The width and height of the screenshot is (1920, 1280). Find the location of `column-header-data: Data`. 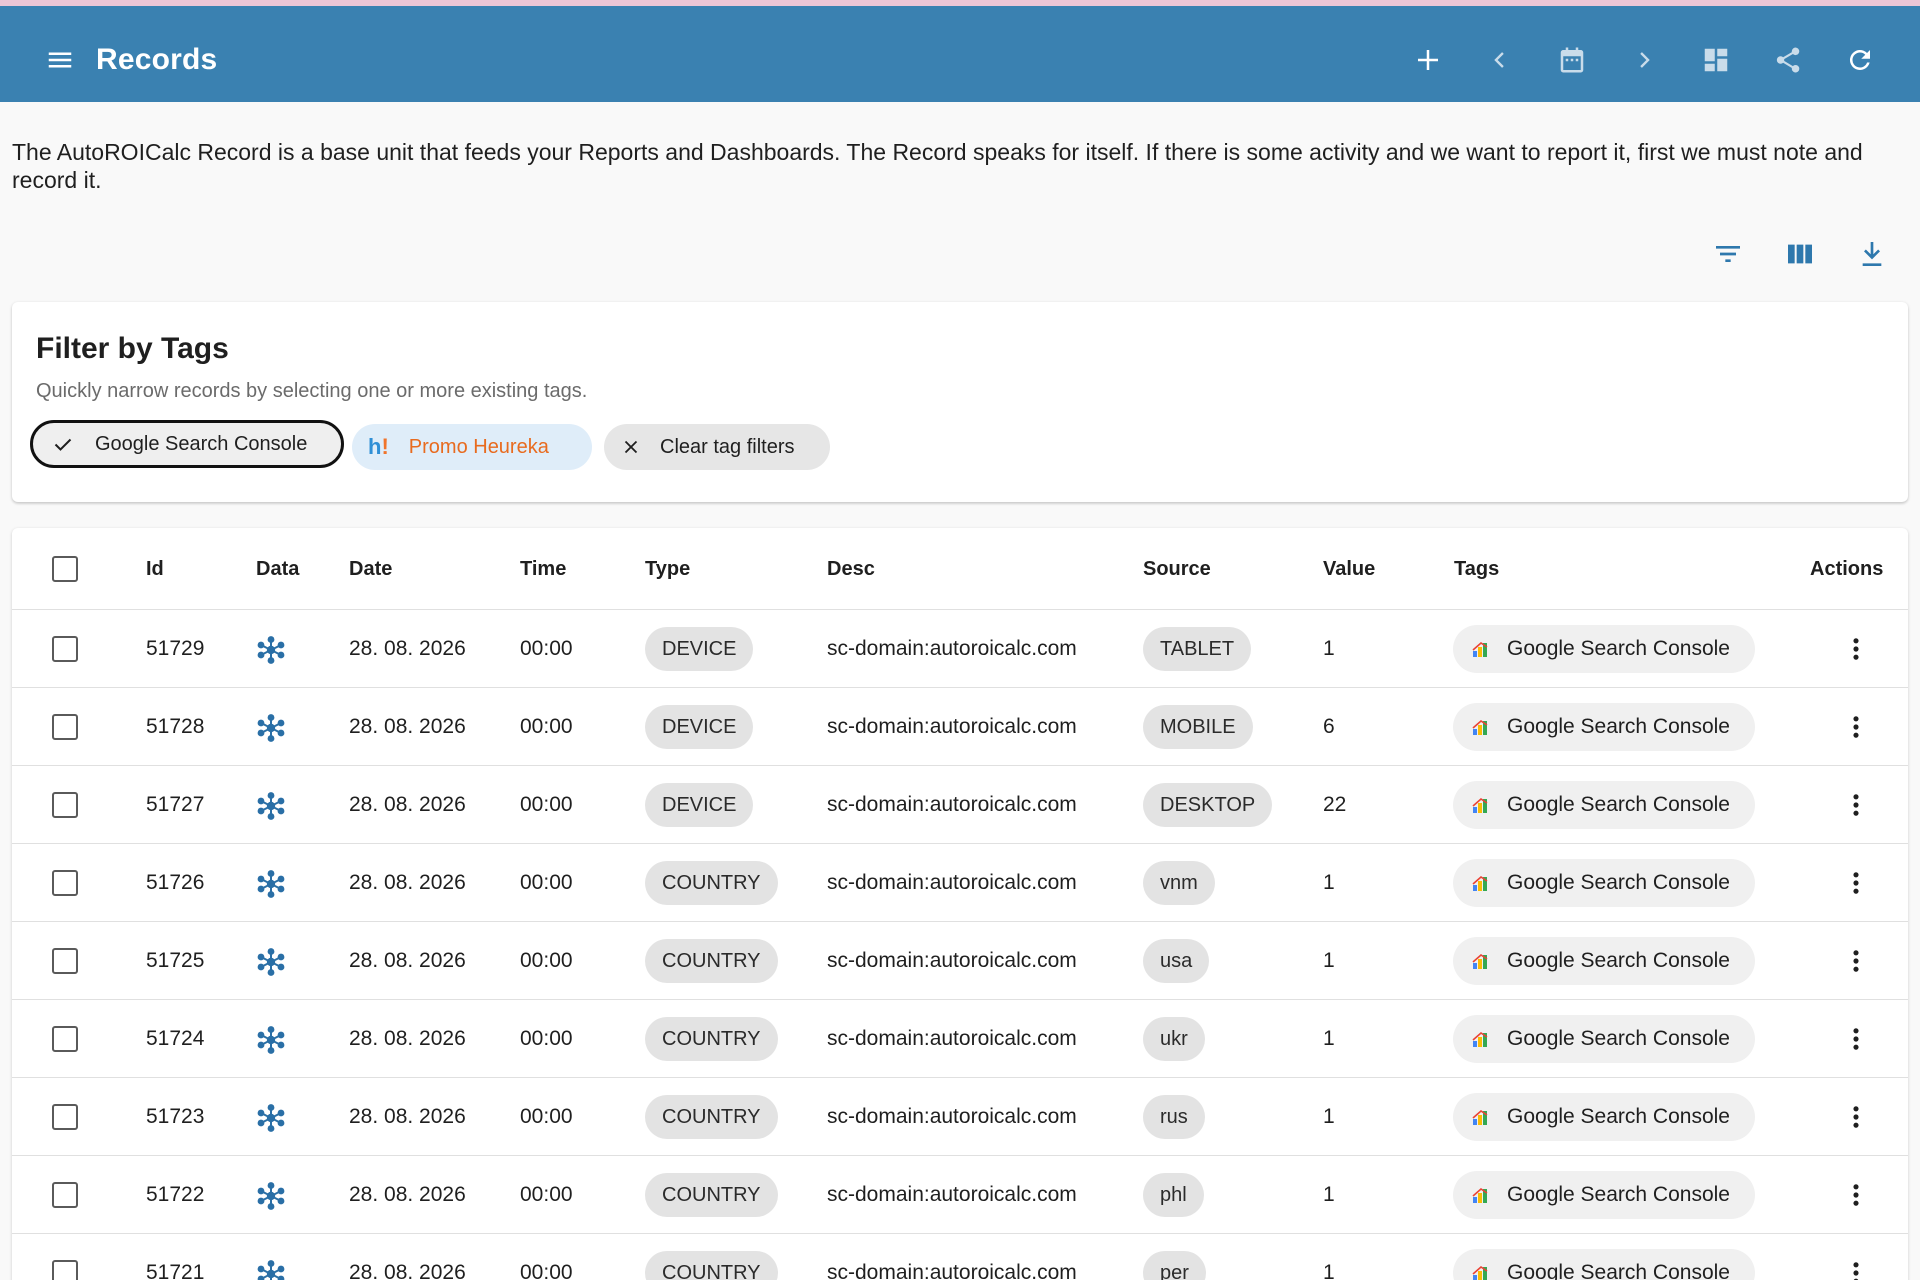

column-header-data: Data is located at coordinates (277, 569).